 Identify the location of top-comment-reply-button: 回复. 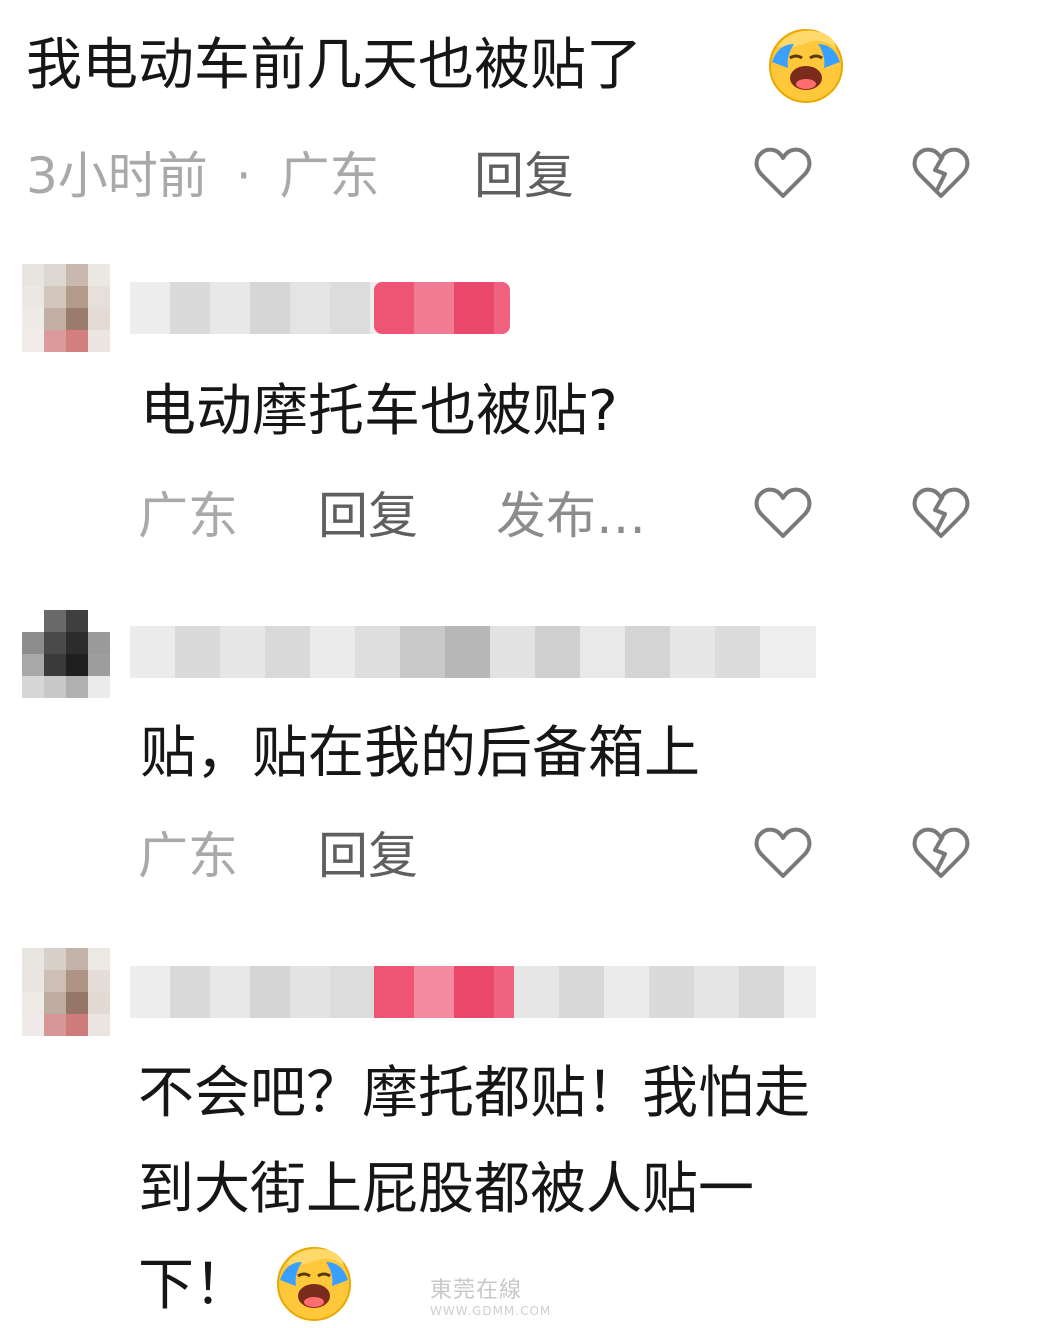
(524, 176).